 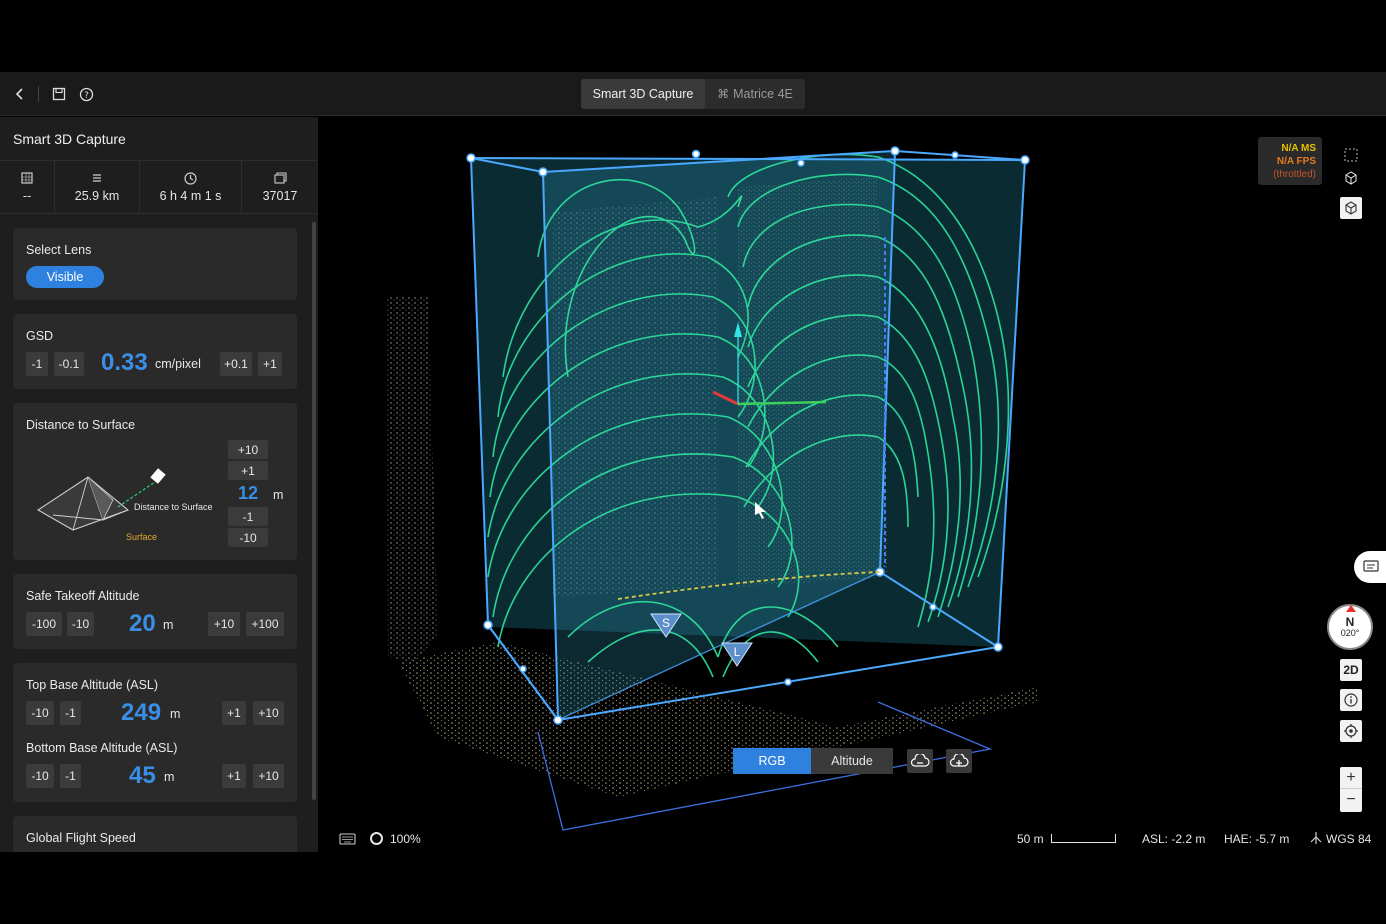 I want to click on gsd-card: GSD -1 -0.1 0.33 cm/pixel +0.1 +1, so click(x=155, y=351).